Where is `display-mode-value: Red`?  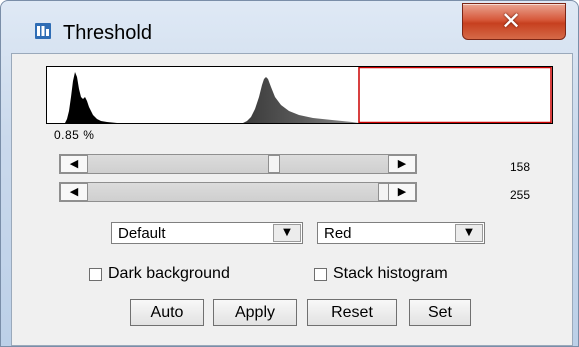 display-mode-value: Red is located at coordinates (338, 233).